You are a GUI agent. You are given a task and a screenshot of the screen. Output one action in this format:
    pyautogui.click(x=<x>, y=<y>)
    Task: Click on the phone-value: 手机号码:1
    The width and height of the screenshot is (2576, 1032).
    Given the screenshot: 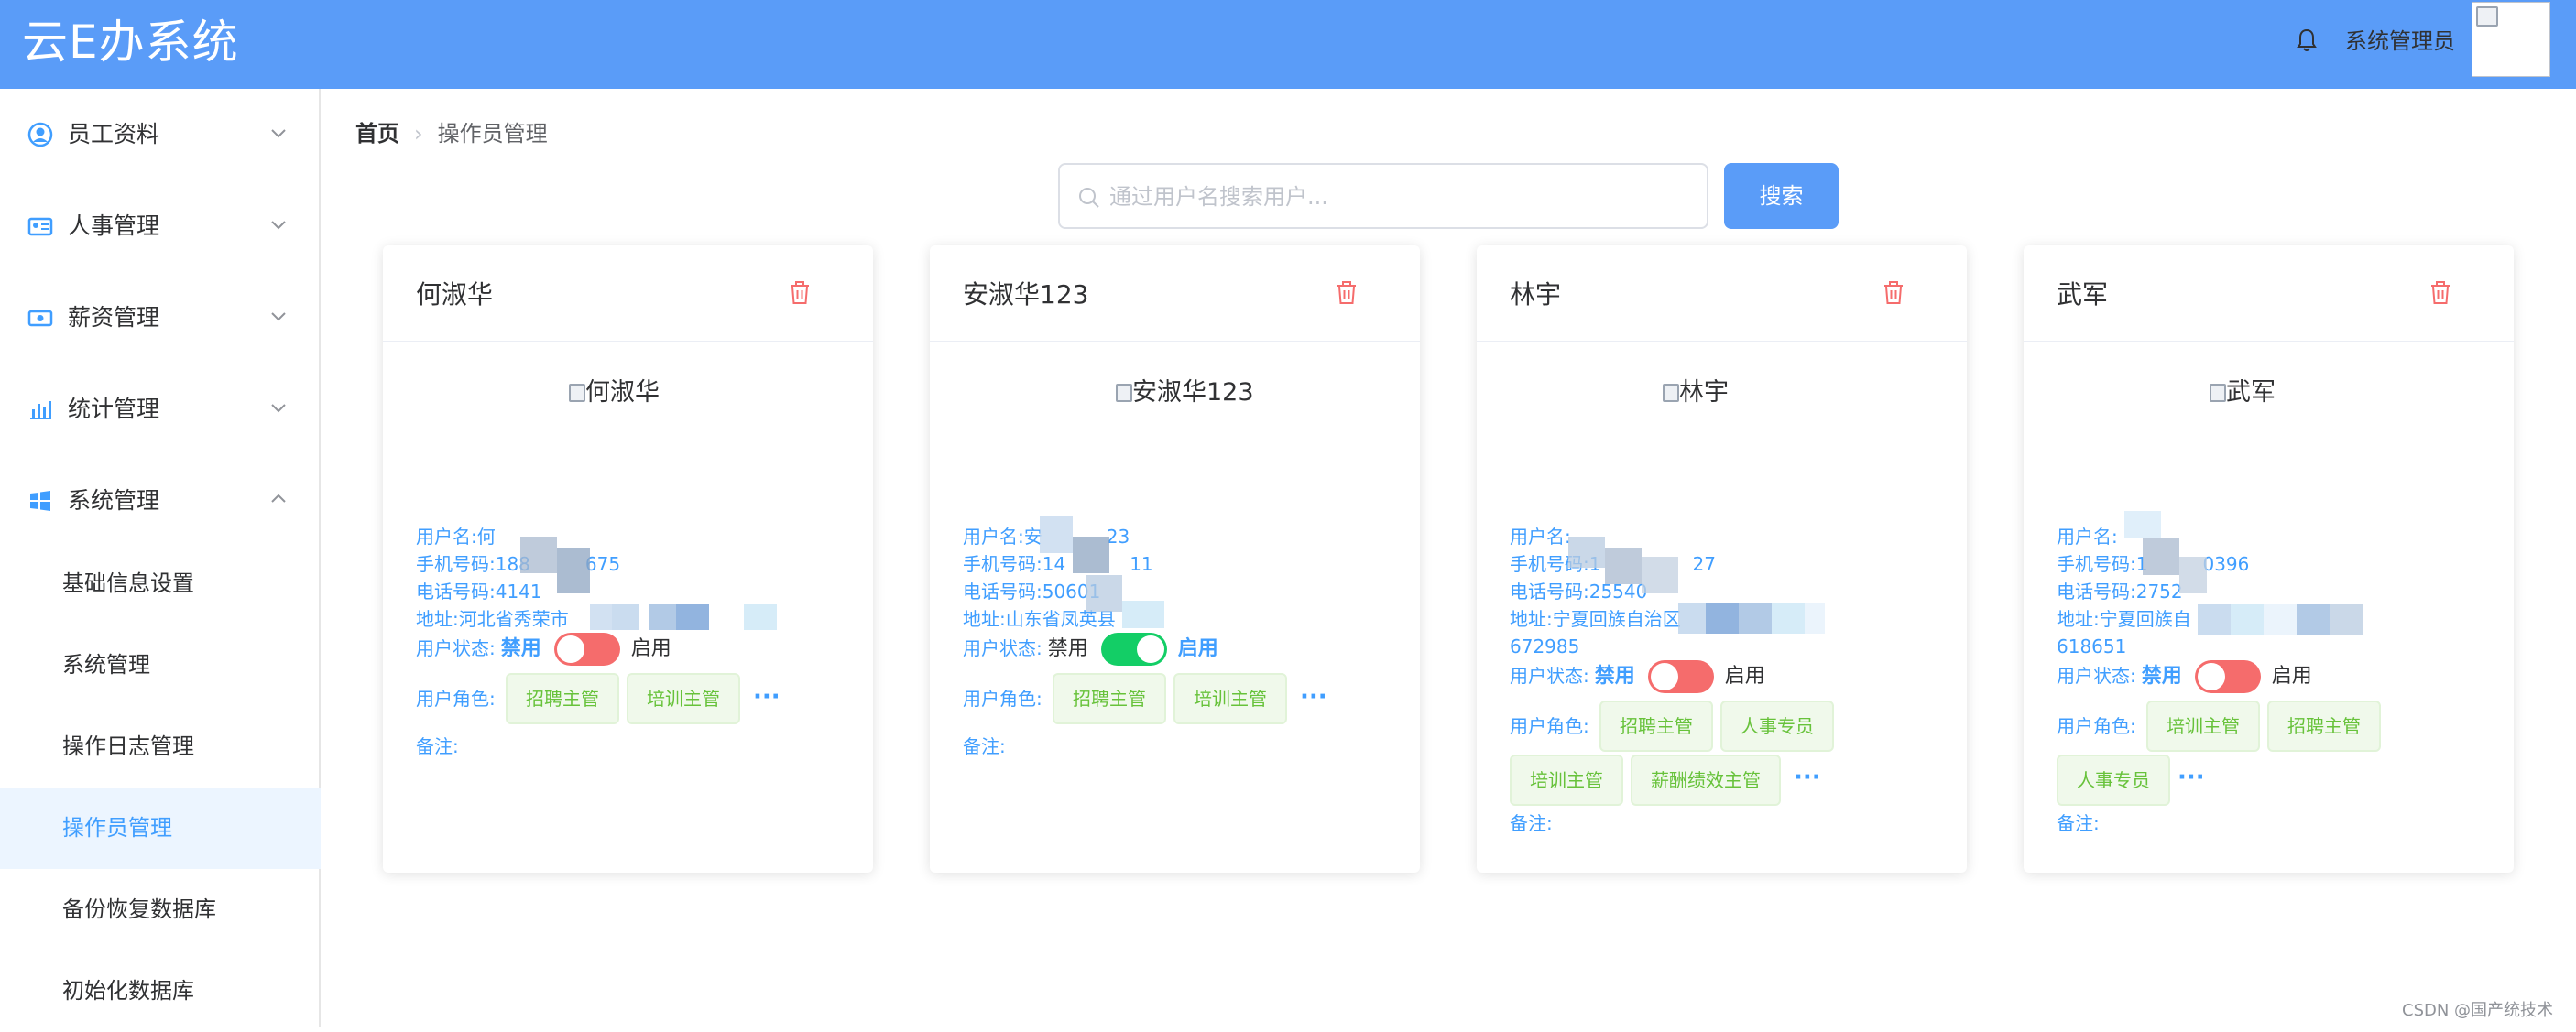 What is the action you would take?
    pyautogui.click(x=2102, y=564)
    